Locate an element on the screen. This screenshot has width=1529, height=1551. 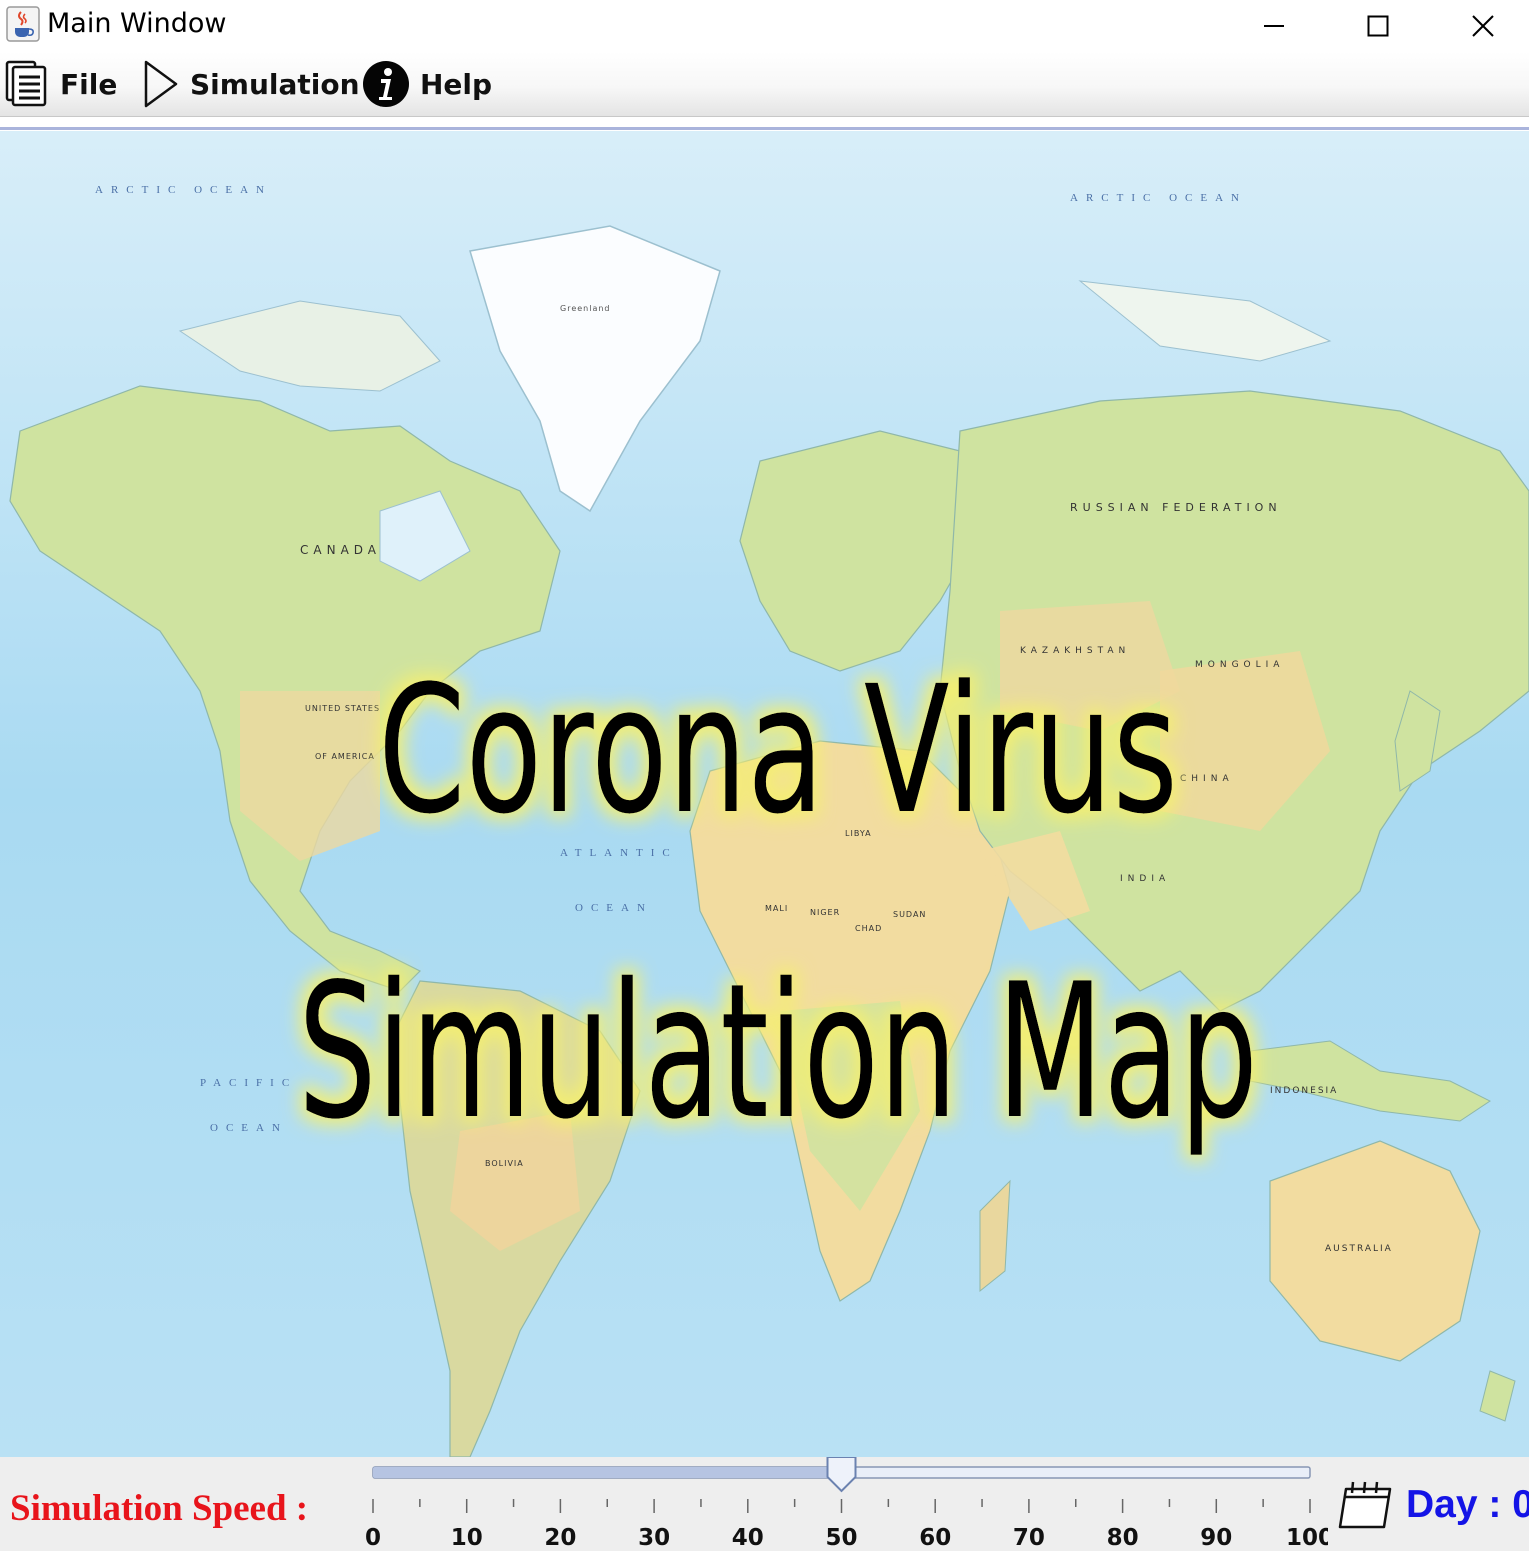
maximize-button is located at coordinates (1378, 26).